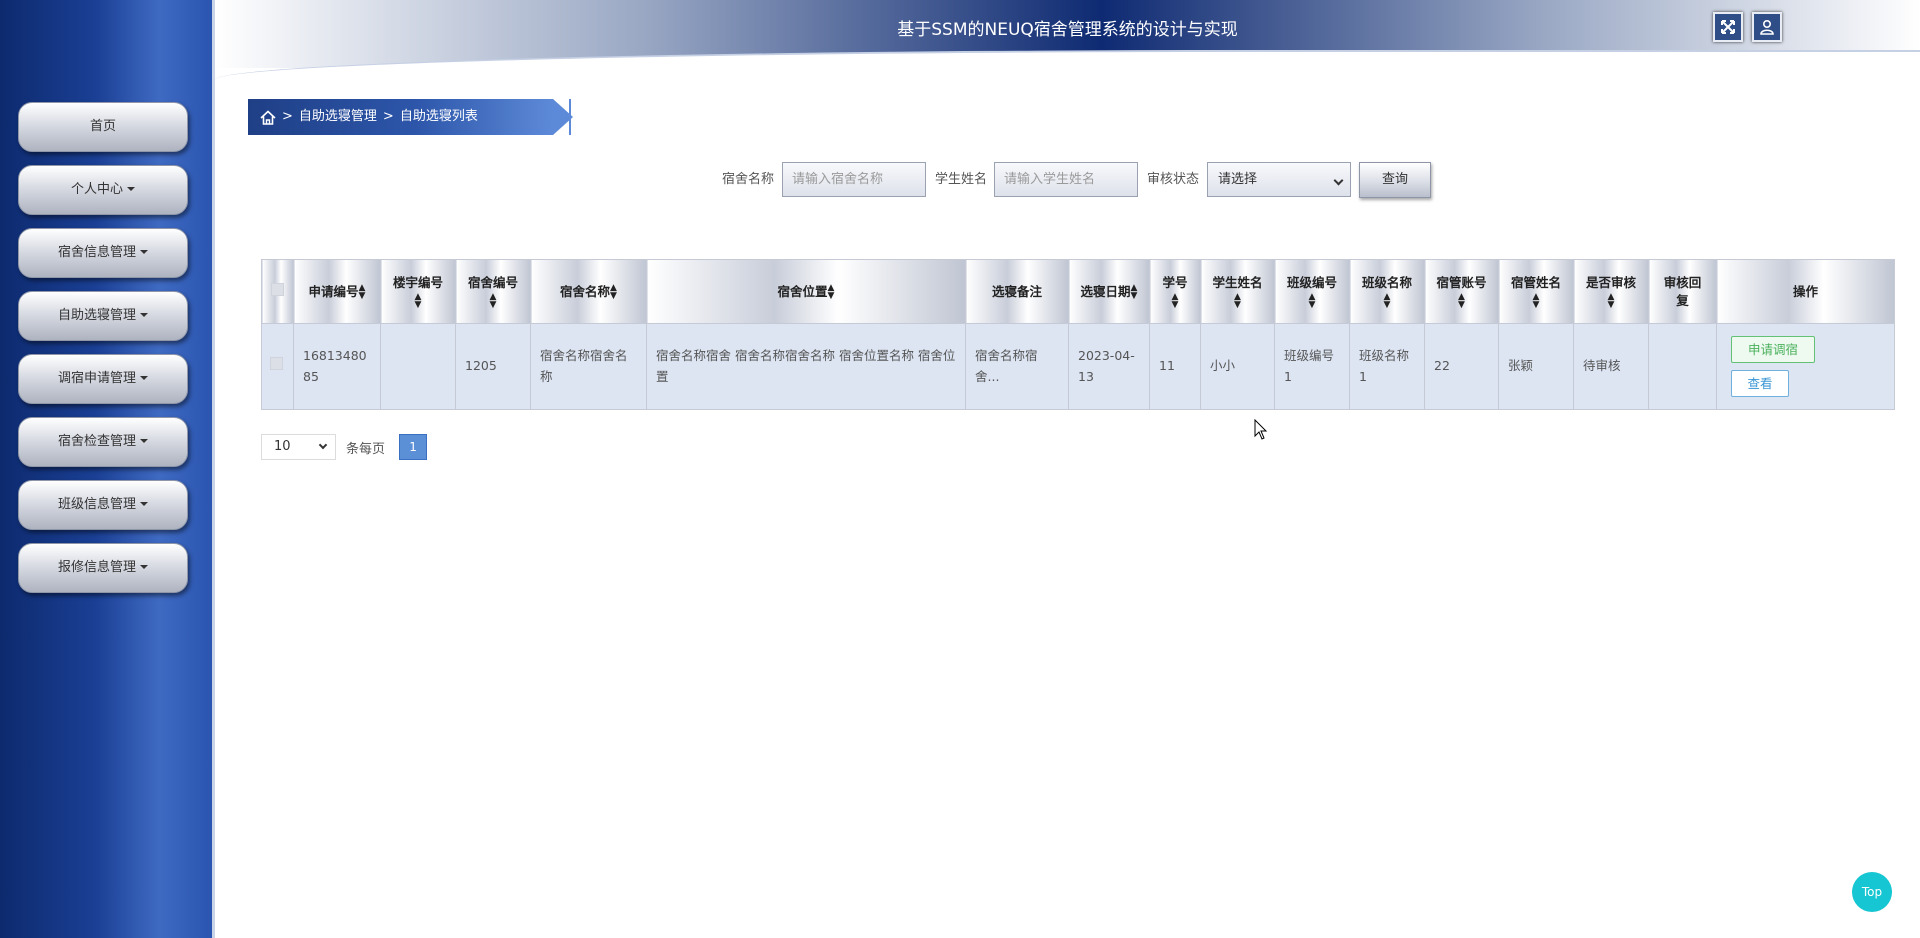 The height and width of the screenshot is (938, 1920). What do you see at coordinates (1611, 291) in the screenshot?
I see `col-header-is-audited: 是否审核 ▲ ▼` at bounding box center [1611, 291].